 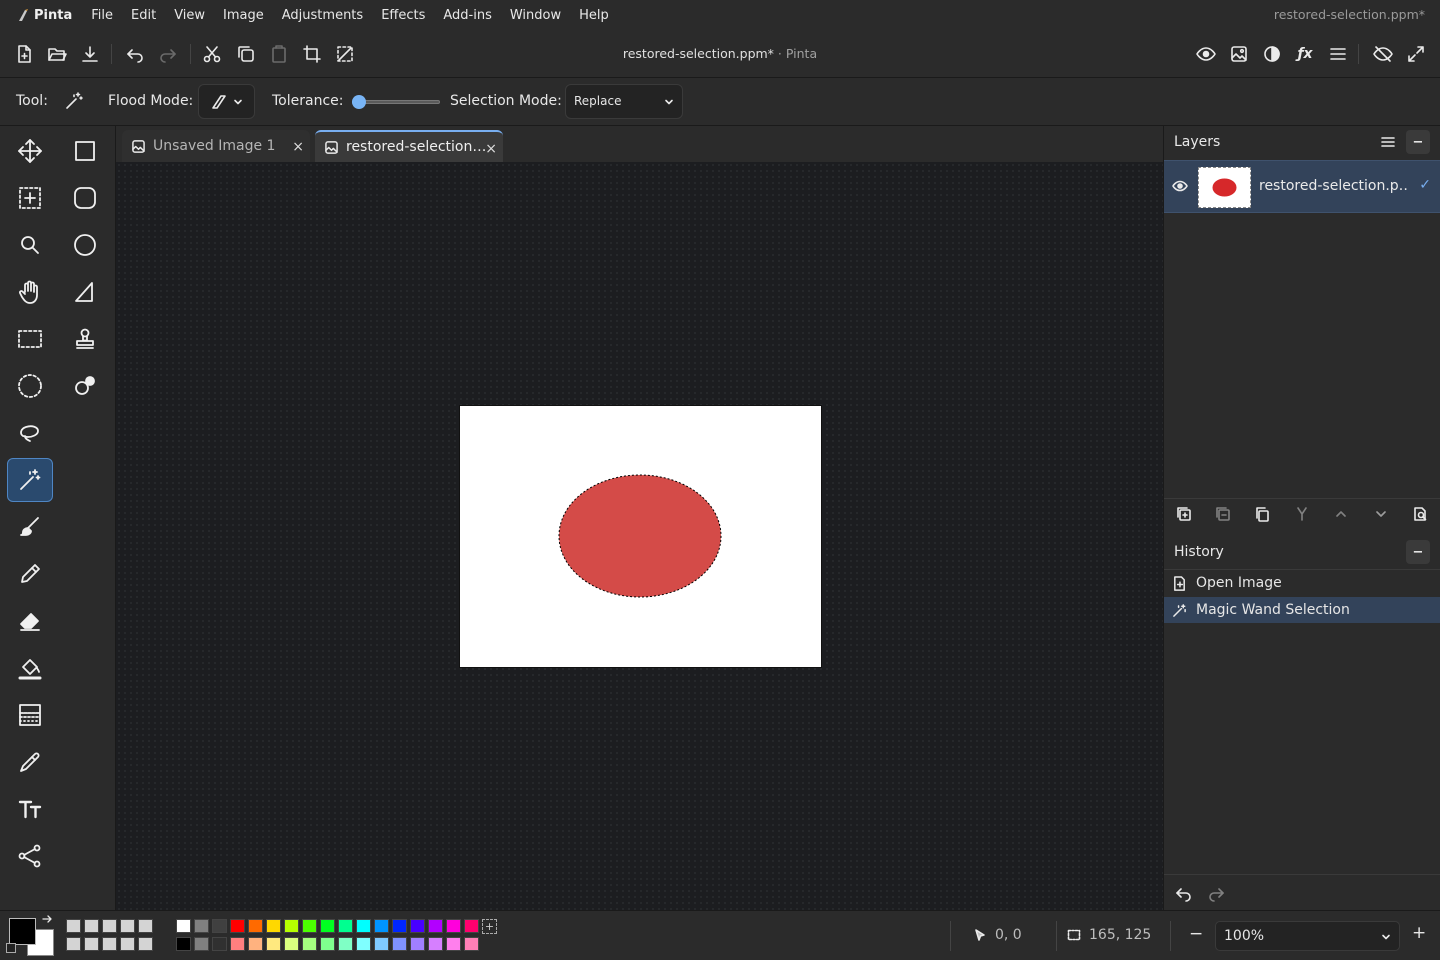 I want to click on add-layer-icon, so click(x=1184, y=514).